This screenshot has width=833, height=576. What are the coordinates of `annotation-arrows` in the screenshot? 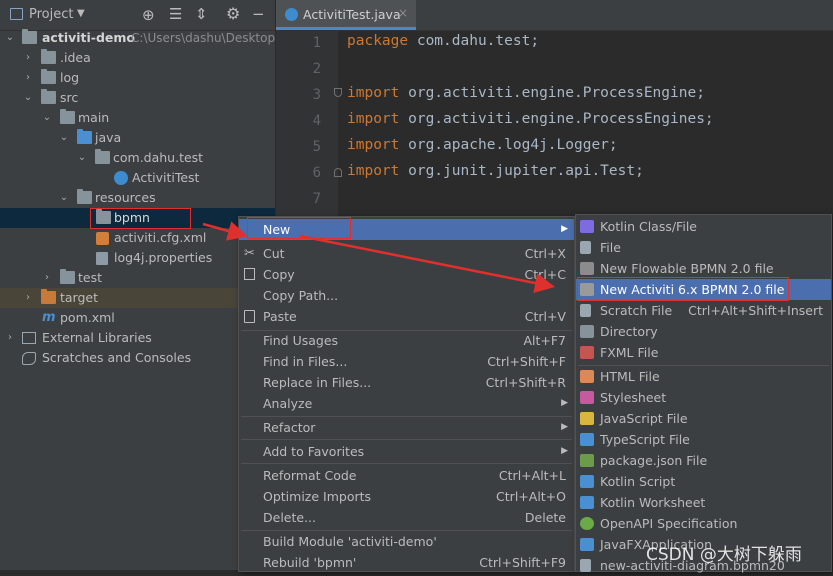 It's located at (378, 257).